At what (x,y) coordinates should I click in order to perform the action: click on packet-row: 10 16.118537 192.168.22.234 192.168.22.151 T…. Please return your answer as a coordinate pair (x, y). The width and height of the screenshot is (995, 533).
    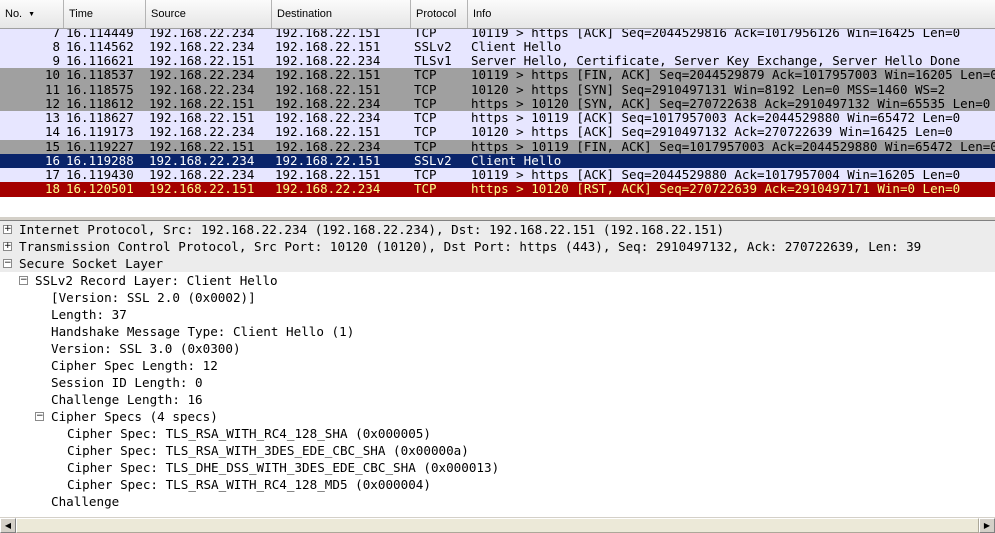
    Looking at the image, I should click on (497, 75).